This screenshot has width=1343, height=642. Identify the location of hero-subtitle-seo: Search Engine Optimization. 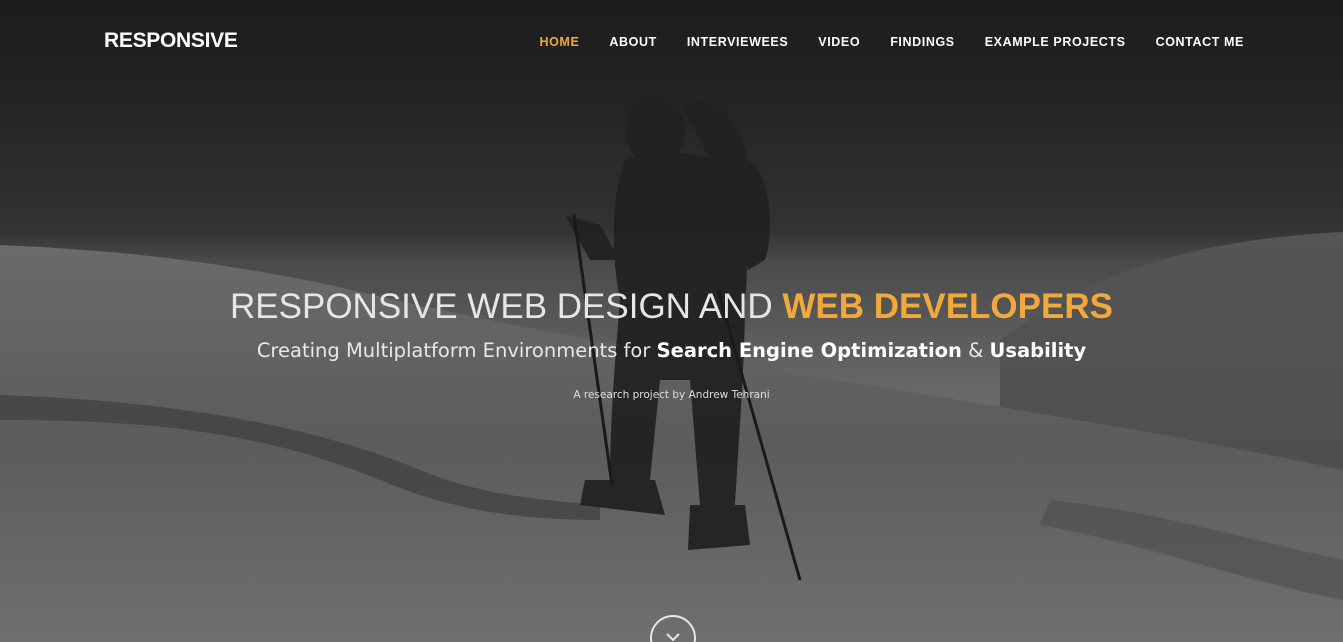
(809, 350).